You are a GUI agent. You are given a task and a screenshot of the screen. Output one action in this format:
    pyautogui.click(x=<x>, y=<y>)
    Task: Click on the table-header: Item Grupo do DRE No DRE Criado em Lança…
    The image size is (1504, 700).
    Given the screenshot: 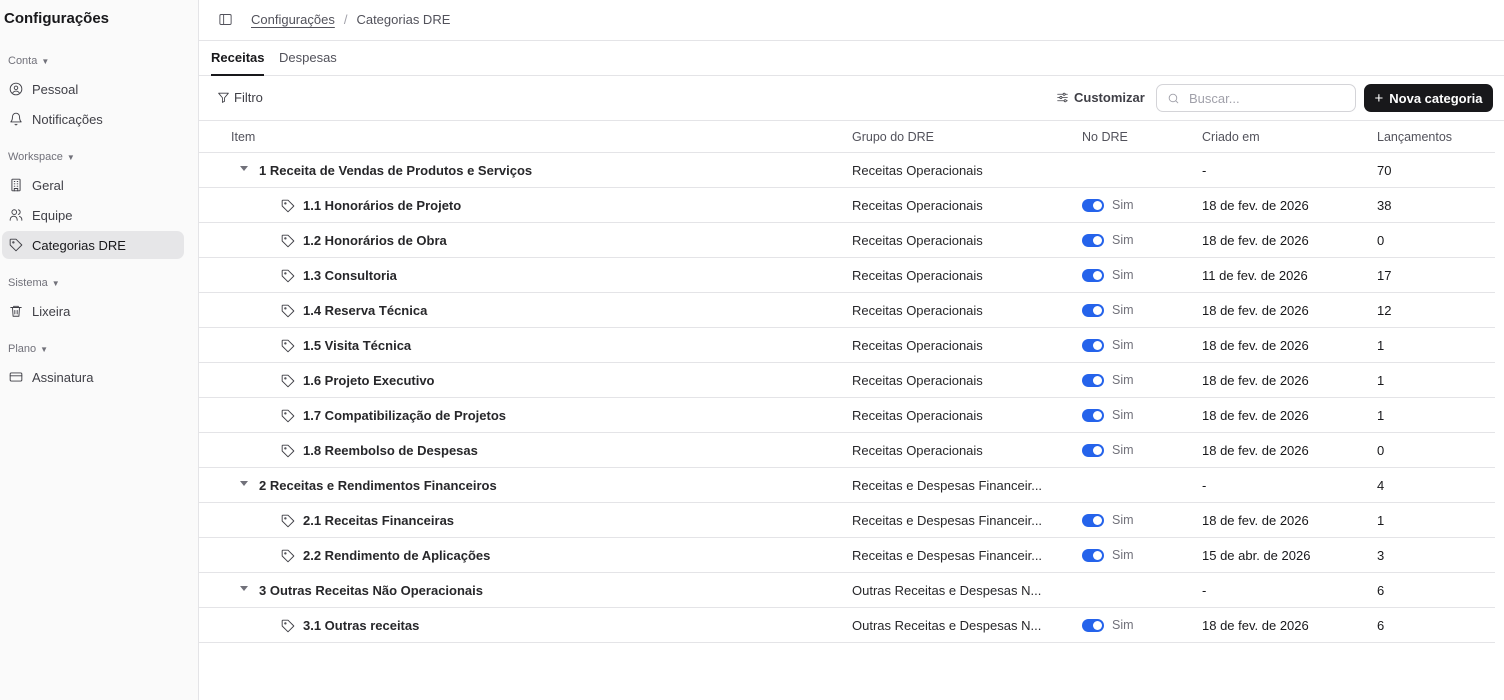 What is the action you would take?
    pyautogui.click(x=847, y=137)
    